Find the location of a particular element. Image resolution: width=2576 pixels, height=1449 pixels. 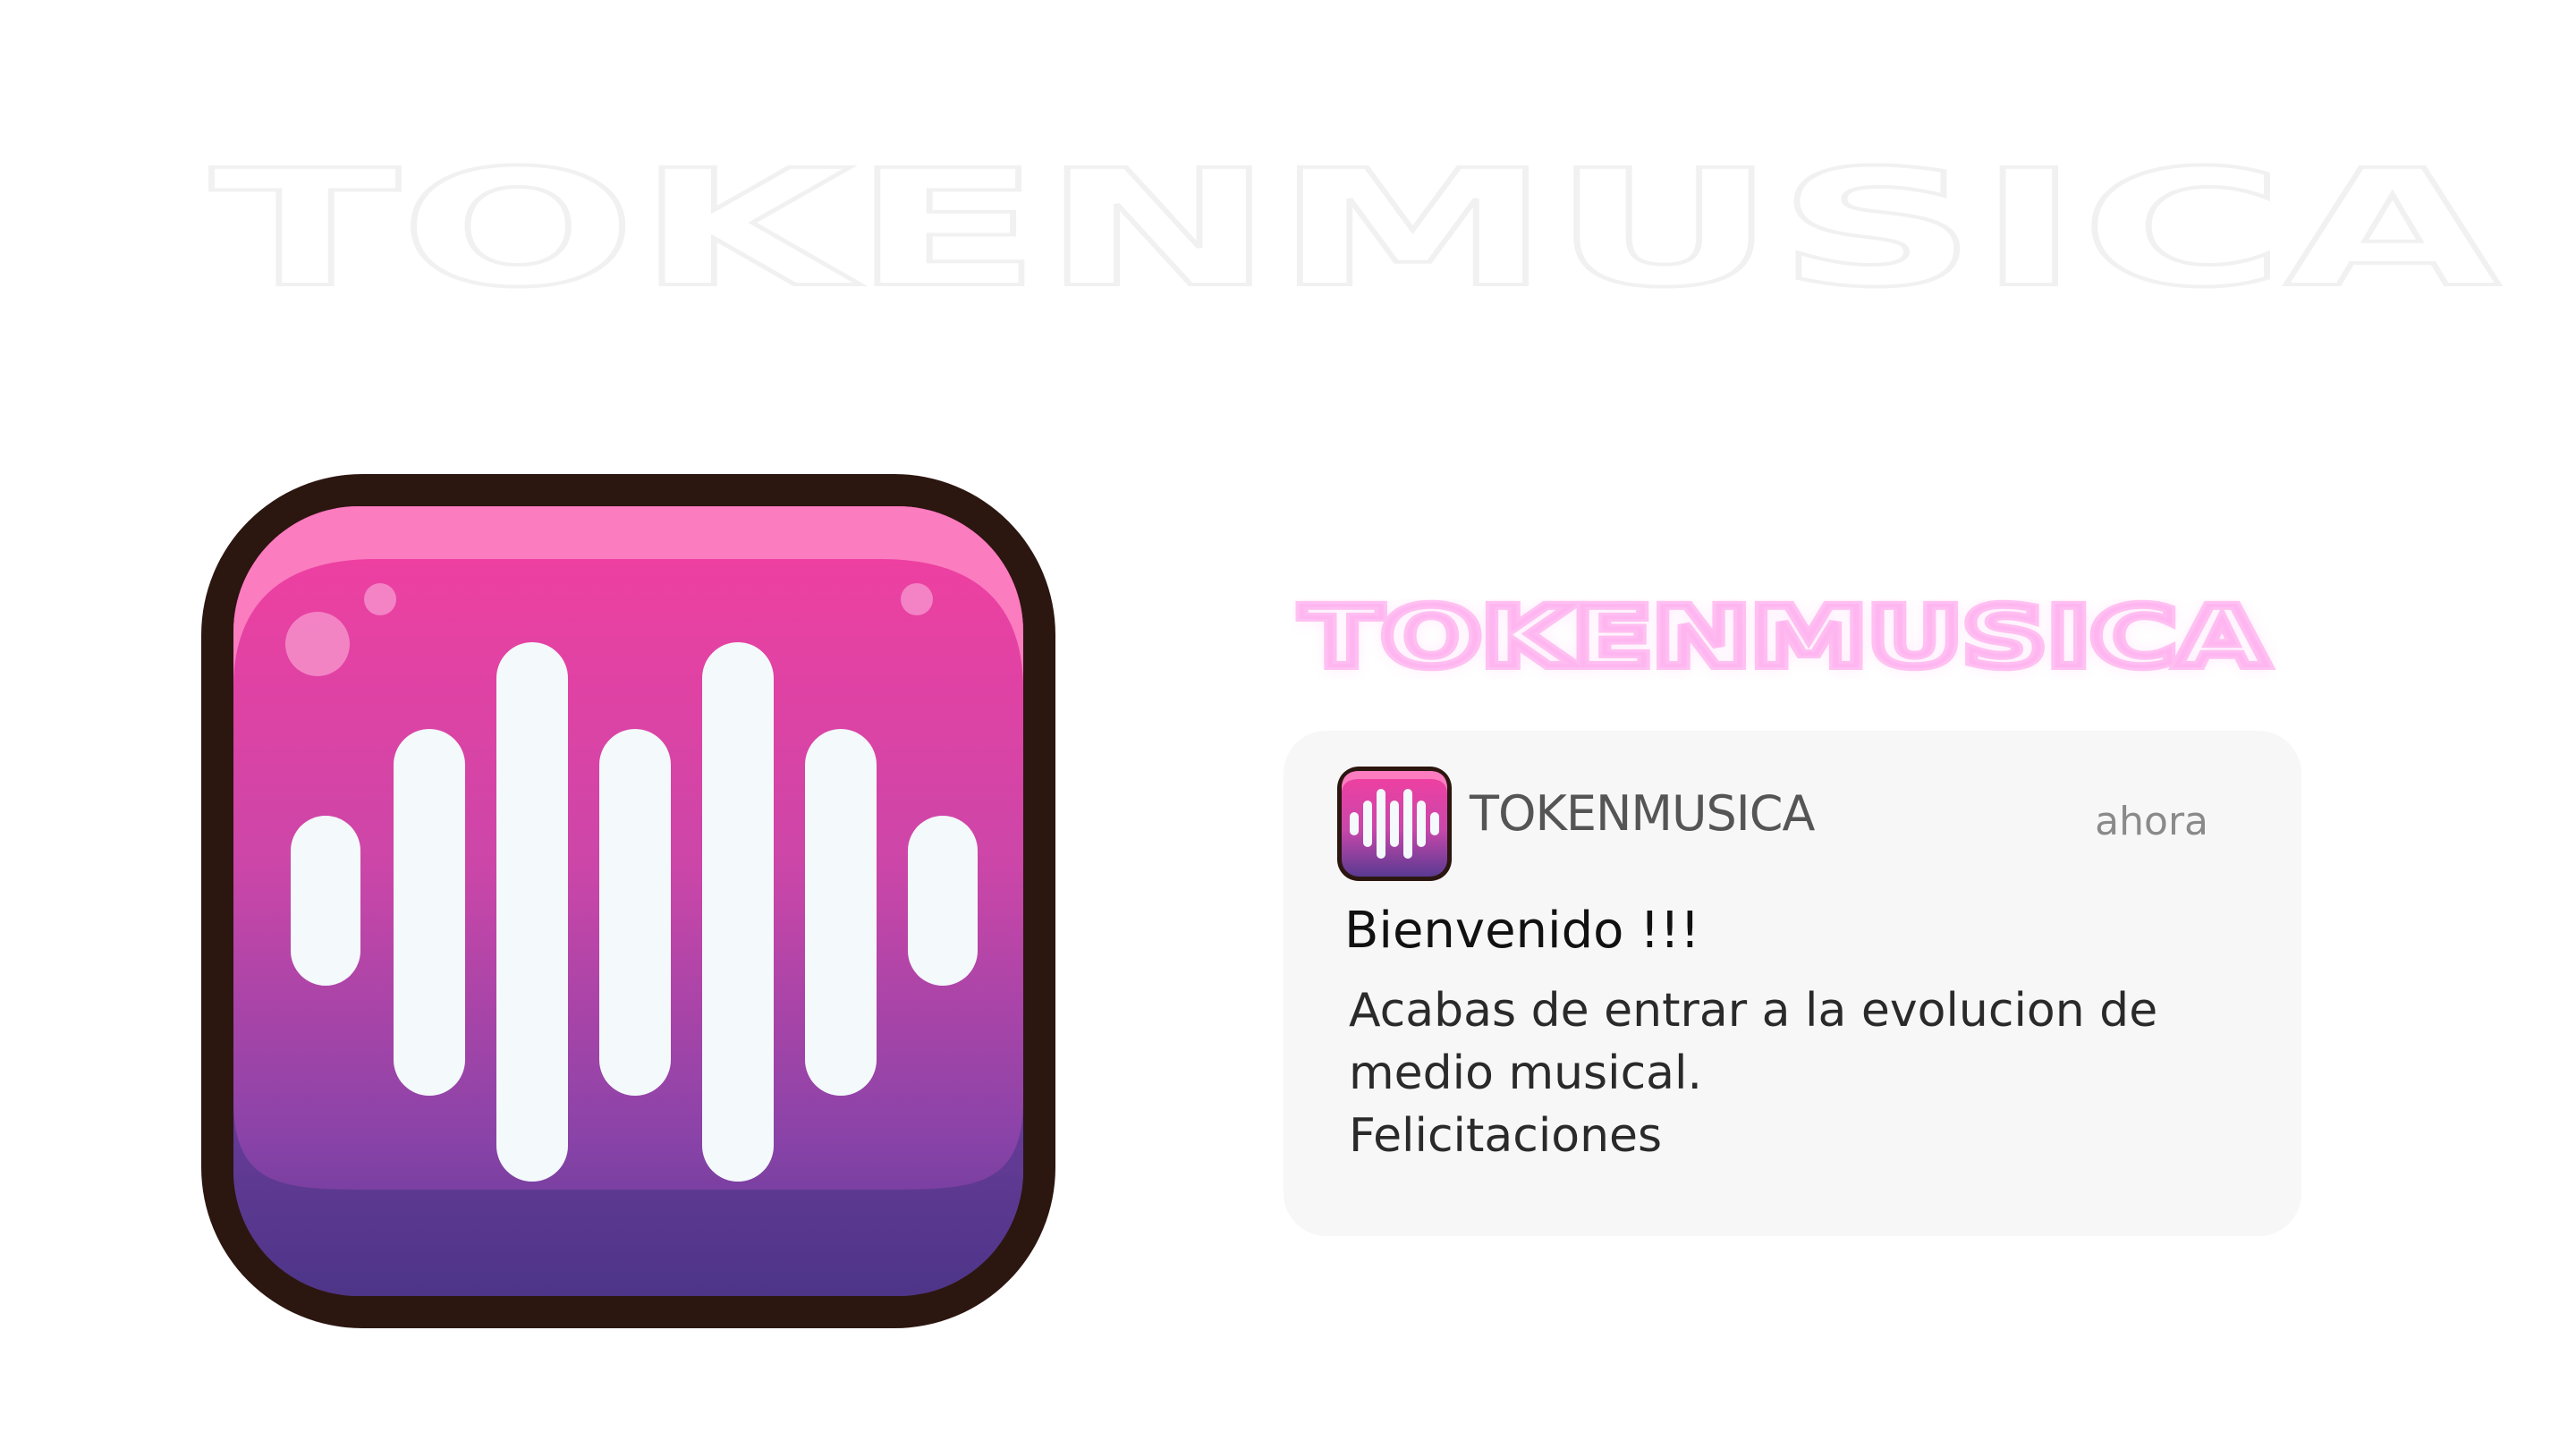

watermark-title: TOKENMUSICA is located at coordinates (1355, 230).